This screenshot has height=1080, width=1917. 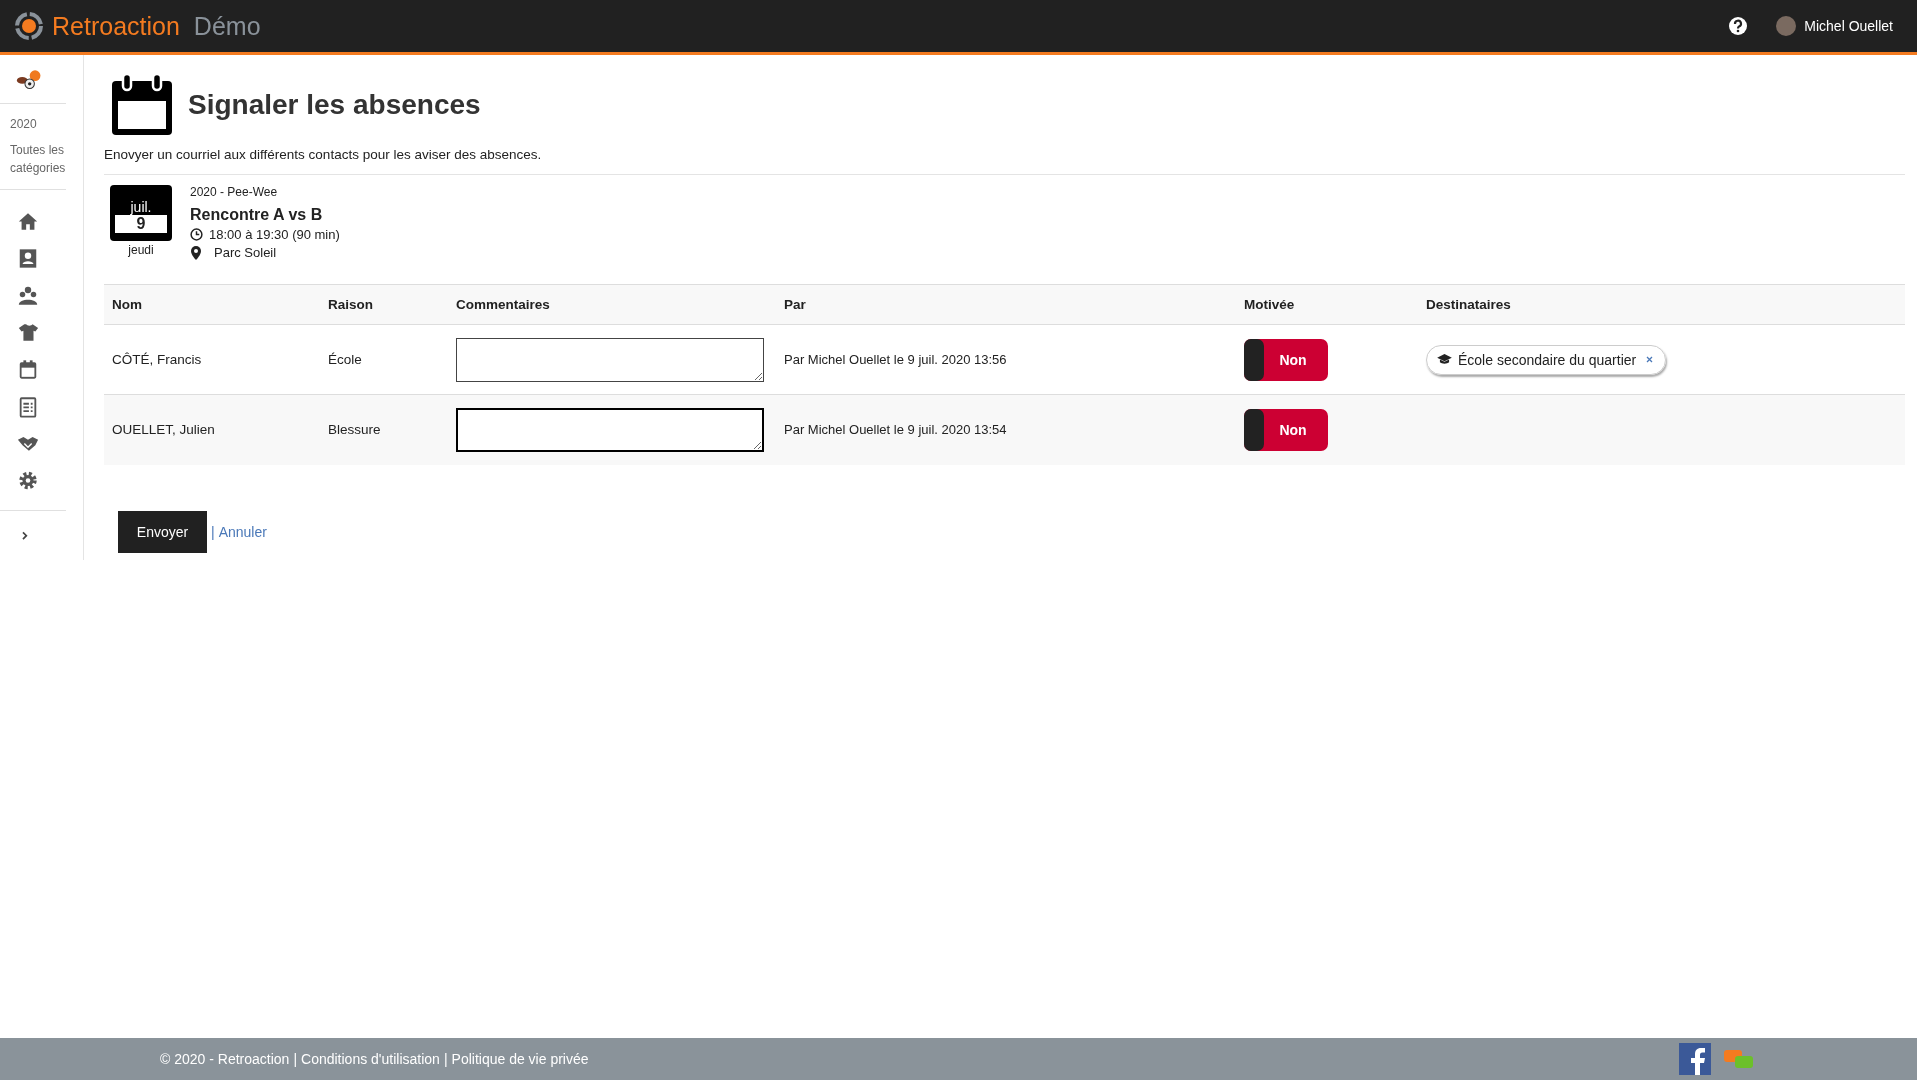 I want to click on copyright-link: © 2020 - Retroaction, so click(x=225, y=1059).